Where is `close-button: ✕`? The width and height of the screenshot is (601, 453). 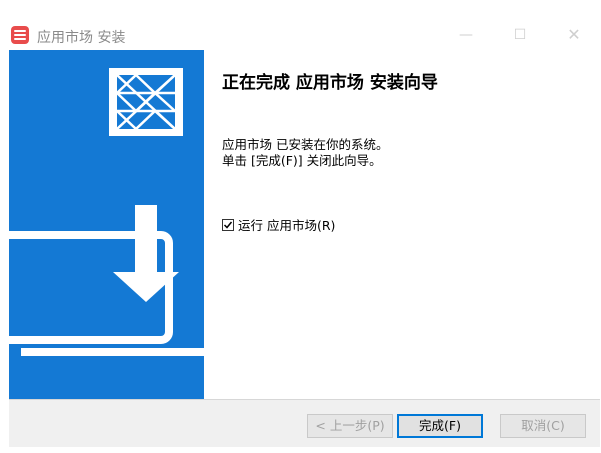 close-button: ✕ is located at coordinates (574, 35).